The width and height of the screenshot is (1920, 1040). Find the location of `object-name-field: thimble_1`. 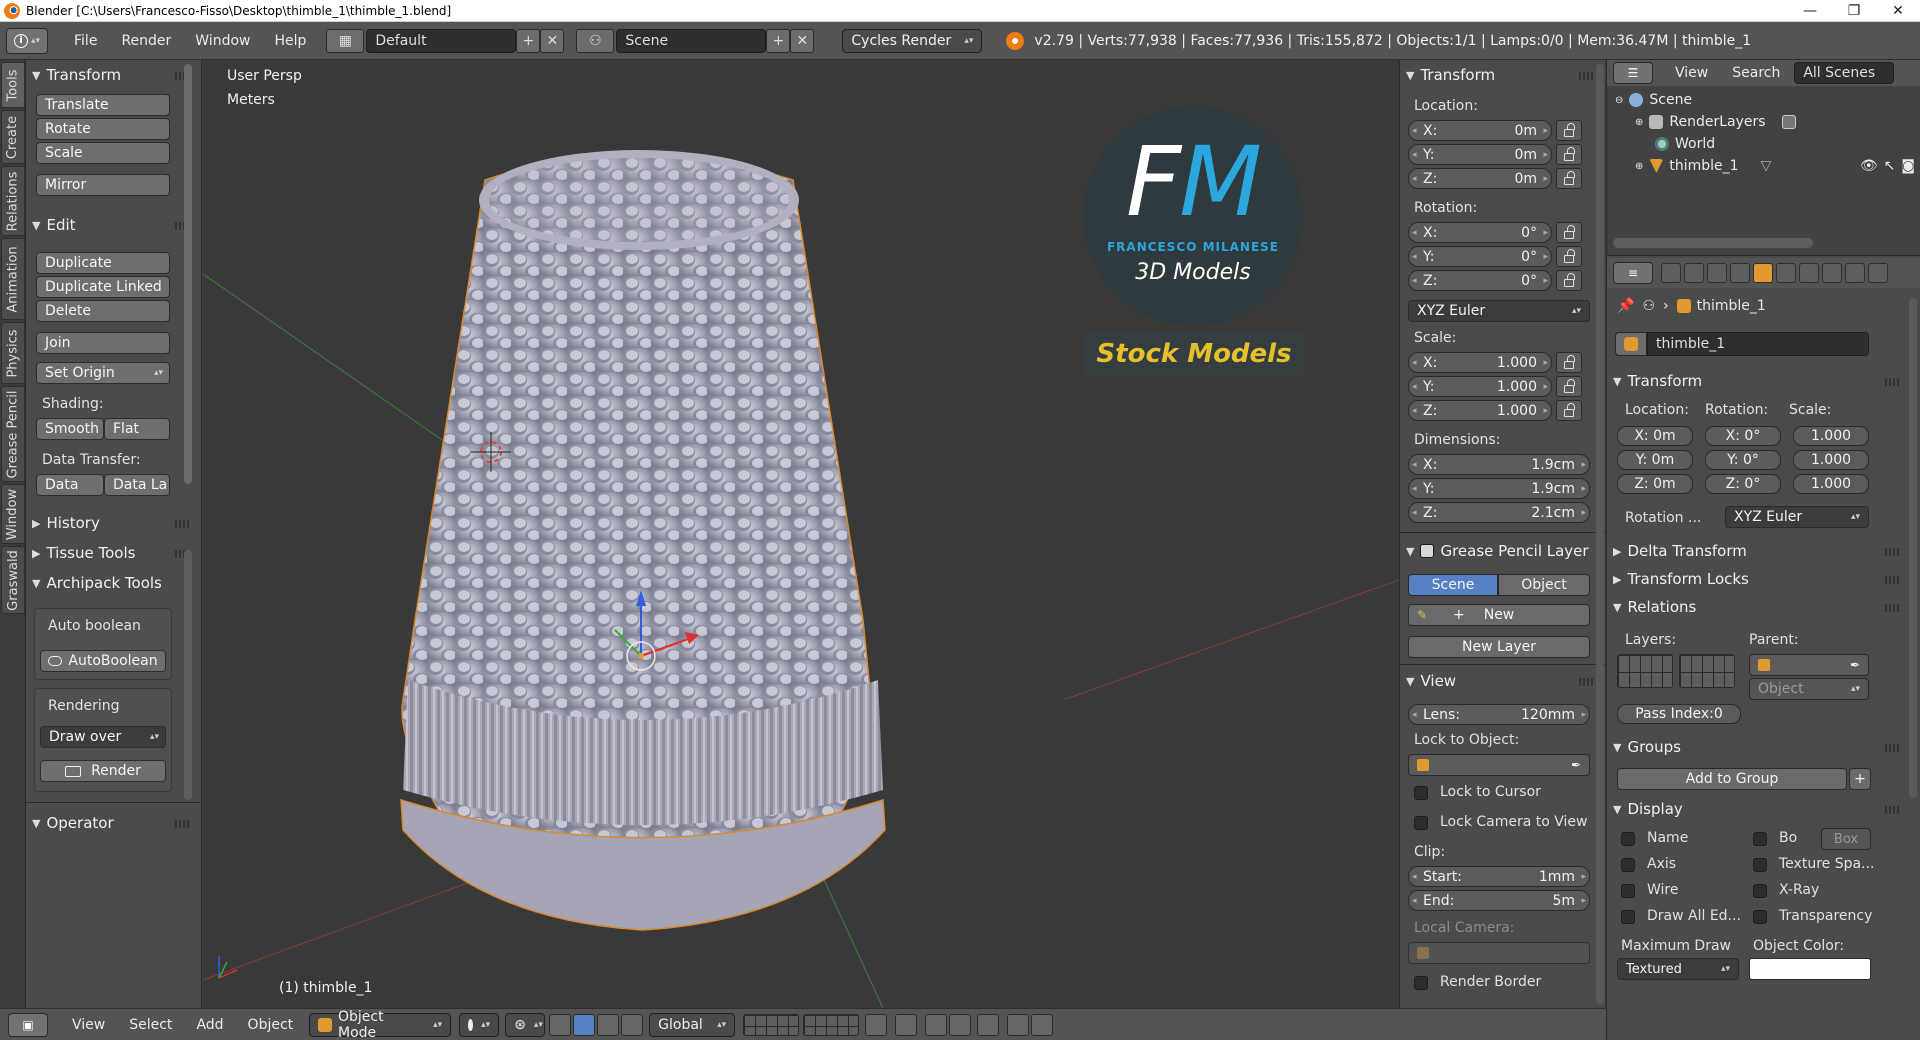

object-name-field: thimble_1 is located at coordinates (1758, 344).